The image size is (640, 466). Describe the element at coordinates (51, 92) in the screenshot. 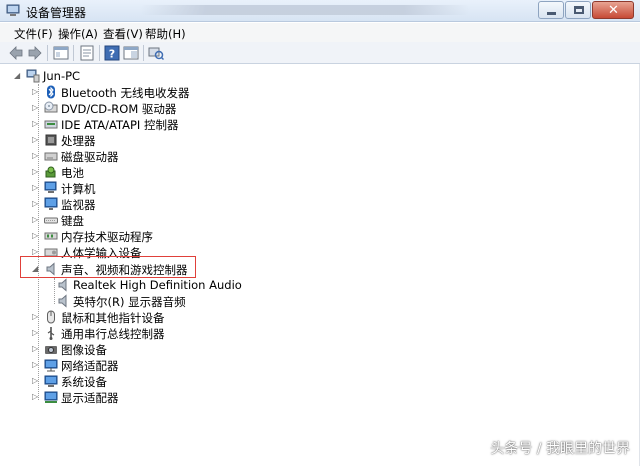

I see `bluetooth-icon` at that location.